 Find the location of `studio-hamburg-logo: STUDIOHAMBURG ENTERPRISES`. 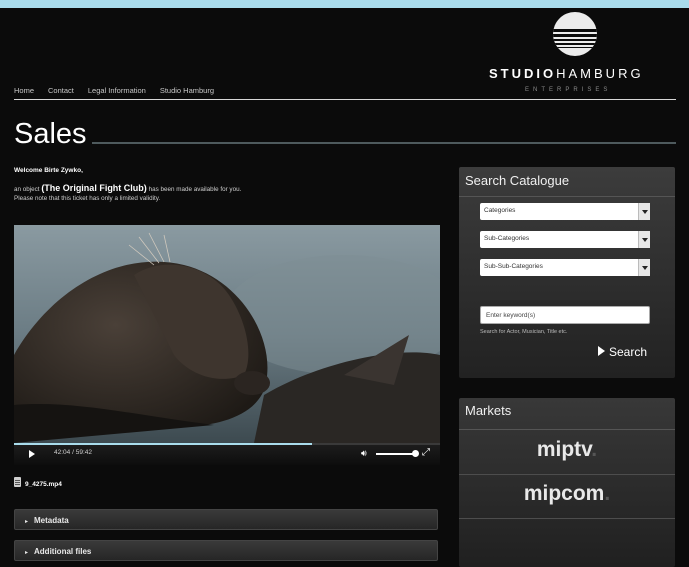

studio-hamburg-logo: STUDIOHAMBURG ENTERPRISES is located at coordinates (579, 57).